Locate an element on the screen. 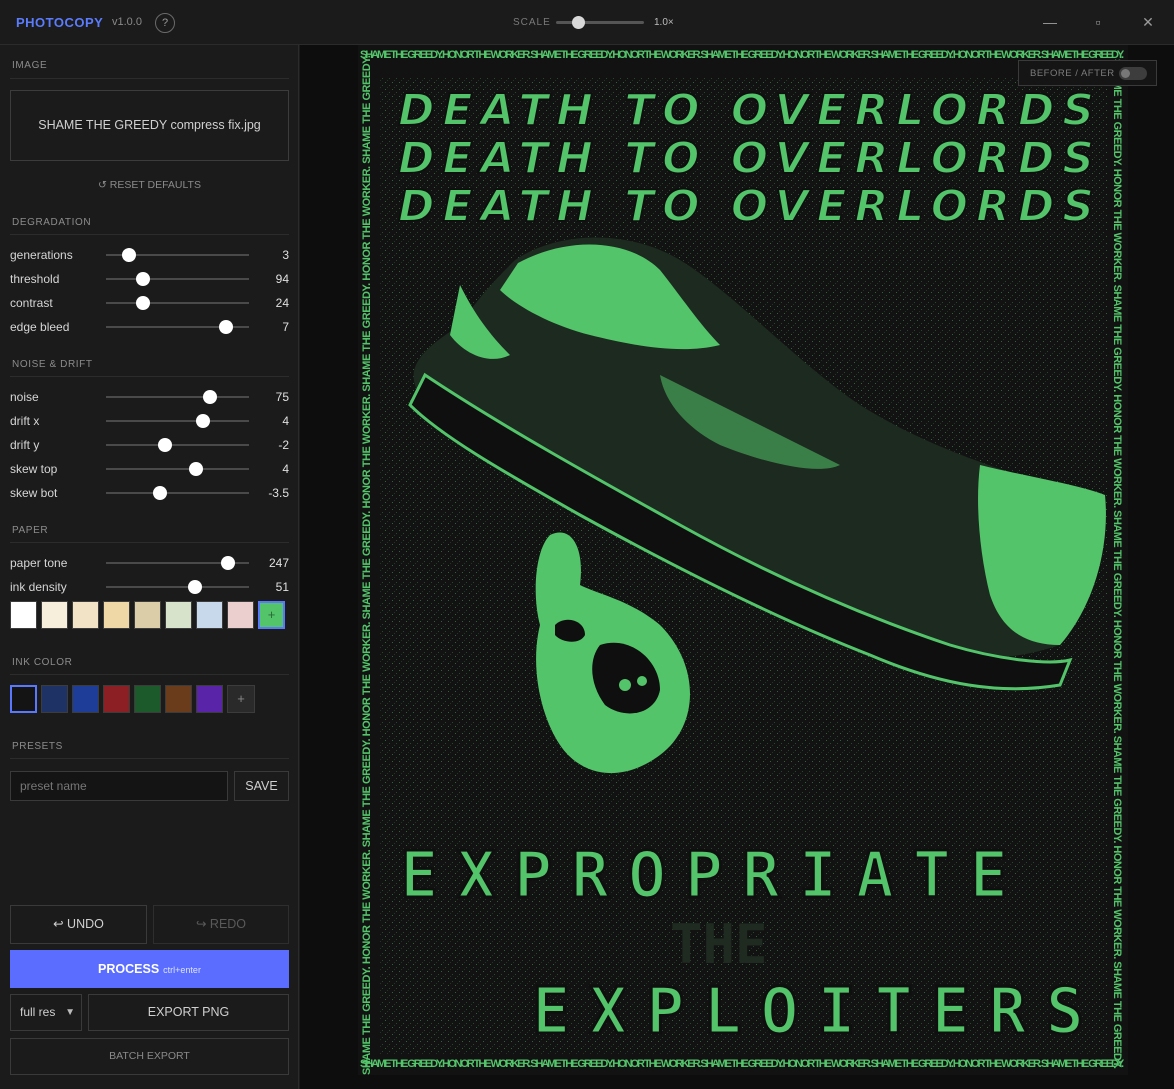 The image size is (1174, 1089). slider-row: drift y -2 is located at coordinates (149, 445).